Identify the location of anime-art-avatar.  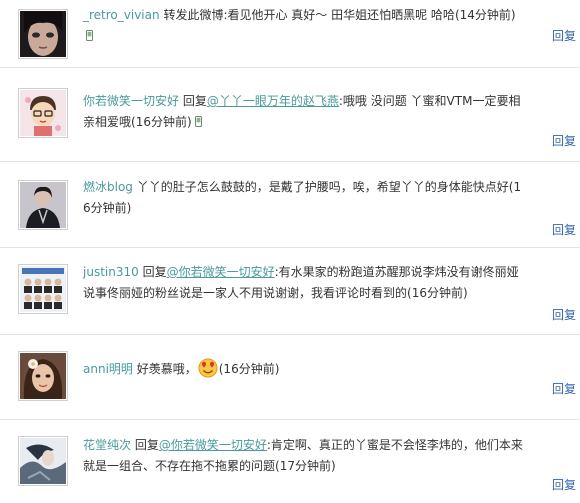
(43, 461).